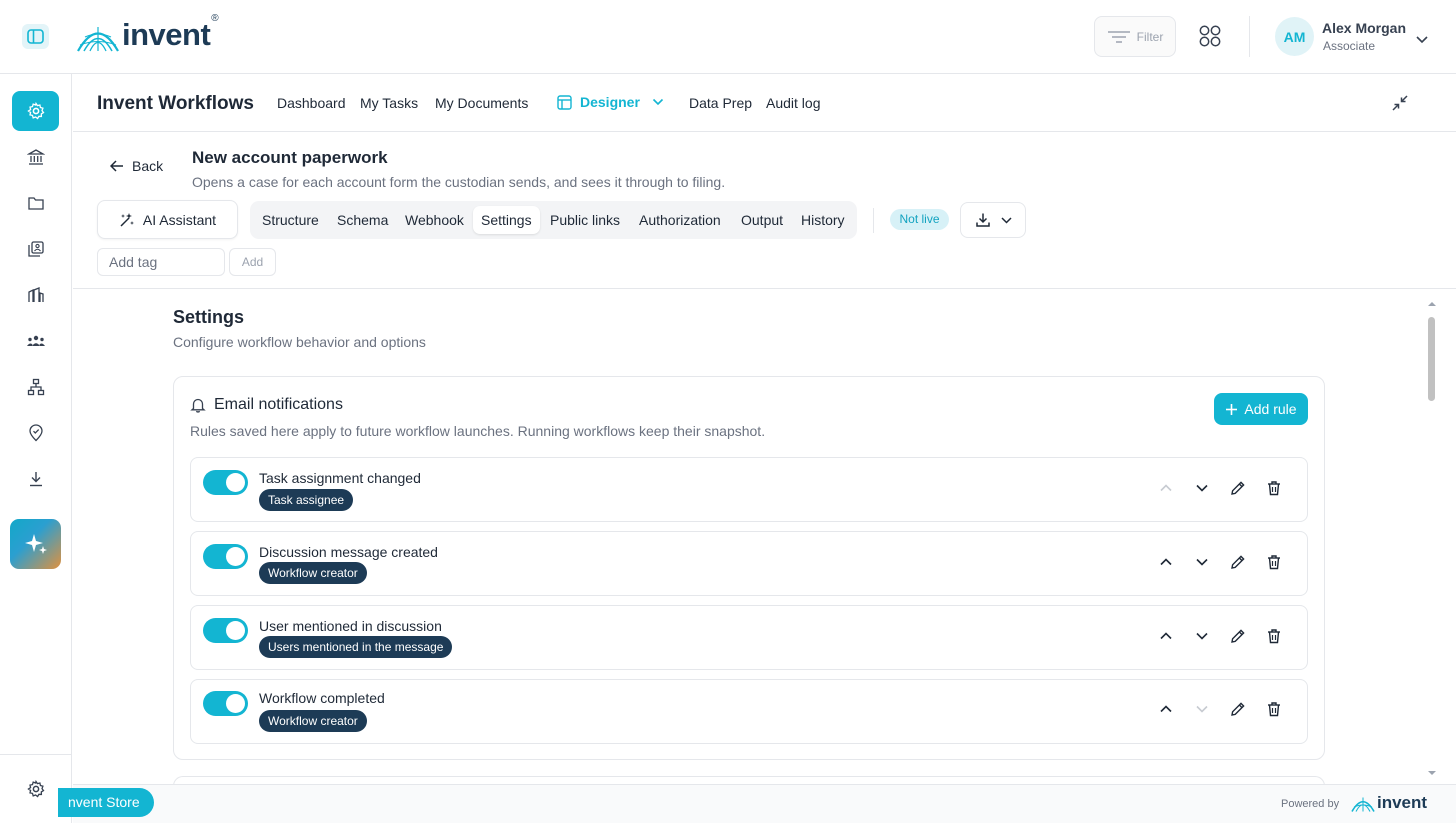 This screenshot has width=1456, height=823. What do you see at coordinates (306, 500) in the screenshot?
I see `rule-recipient-badge: Task assignee` at bounding box center [306, 500].